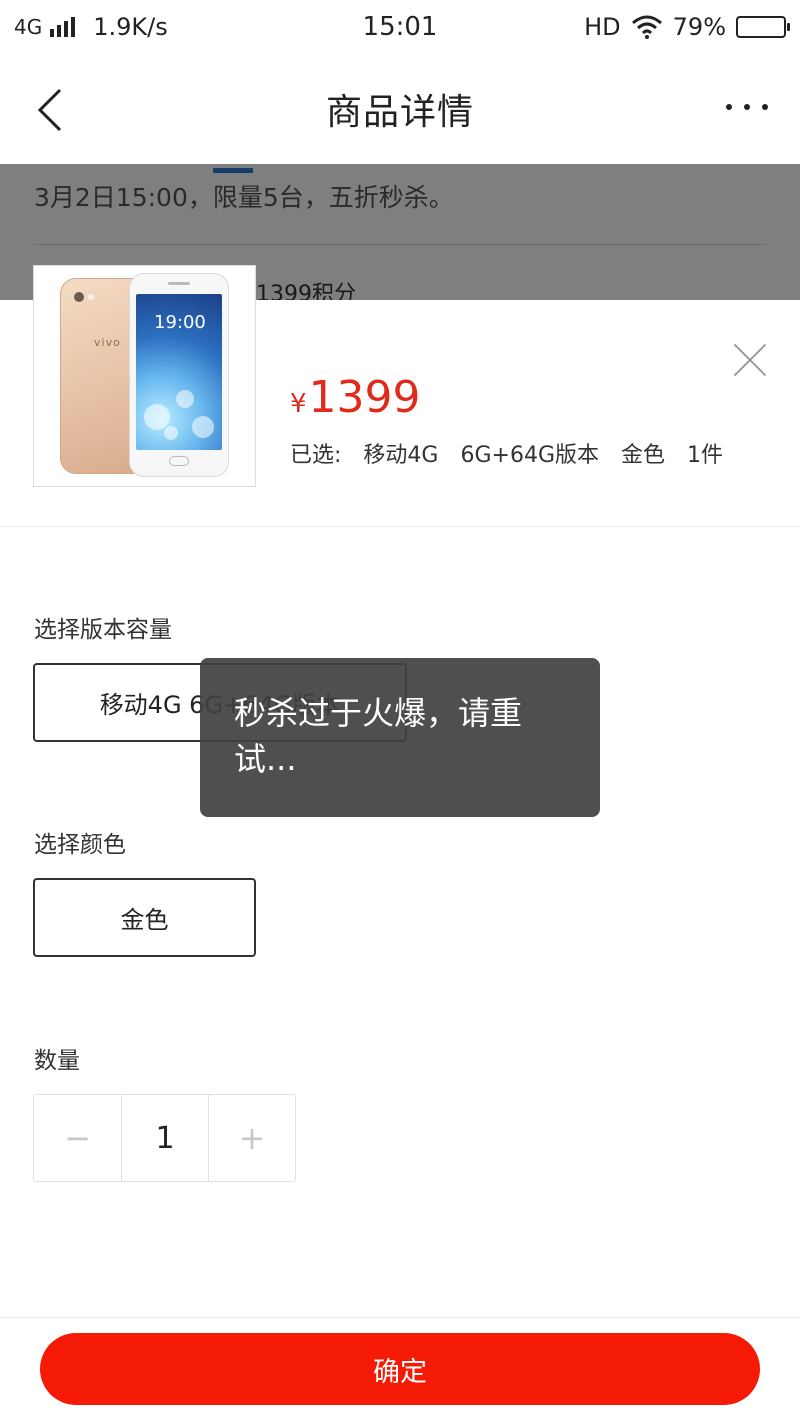 The height and width of the screenshot is (1422, 800). Describe the element at coordinates (80, 845) in the screenshot. I see `color-section-label: 选择颜色` at that location.